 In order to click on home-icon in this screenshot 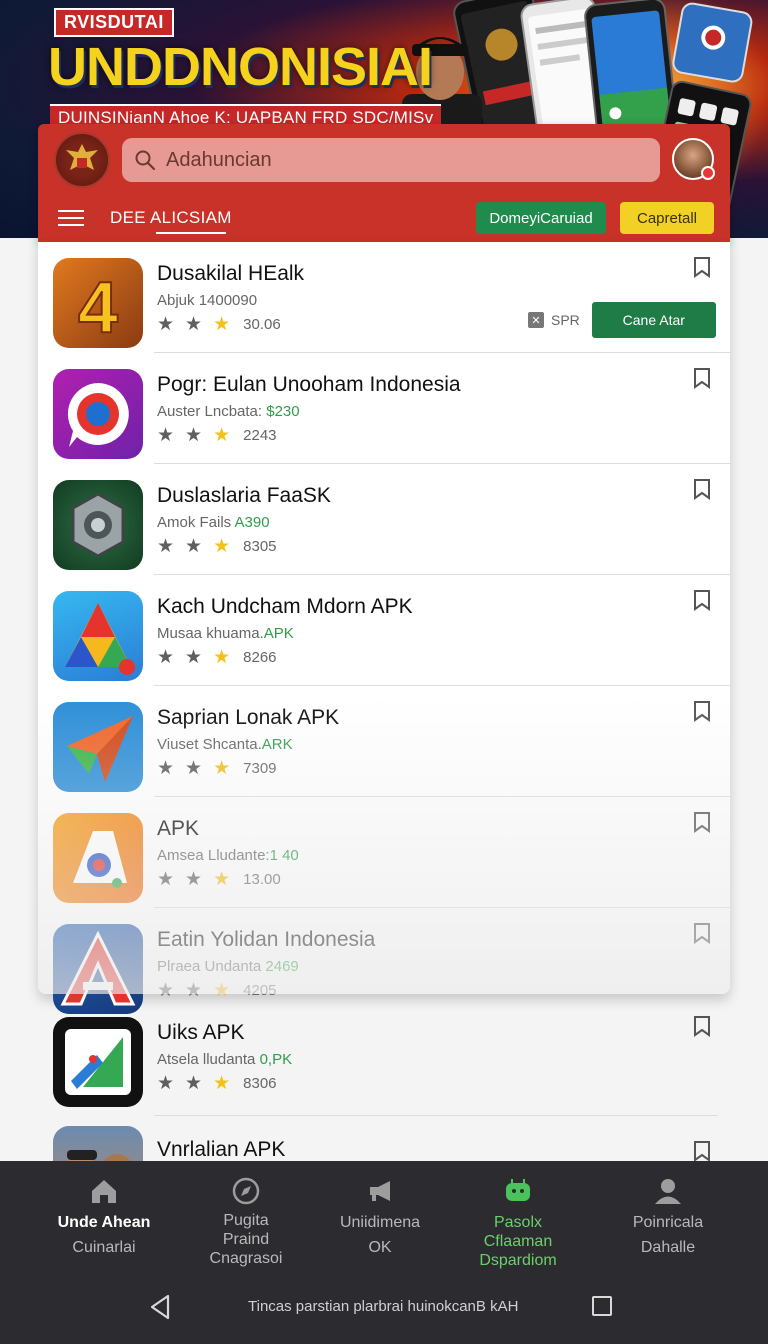, I will do `click(104, 1191)`.